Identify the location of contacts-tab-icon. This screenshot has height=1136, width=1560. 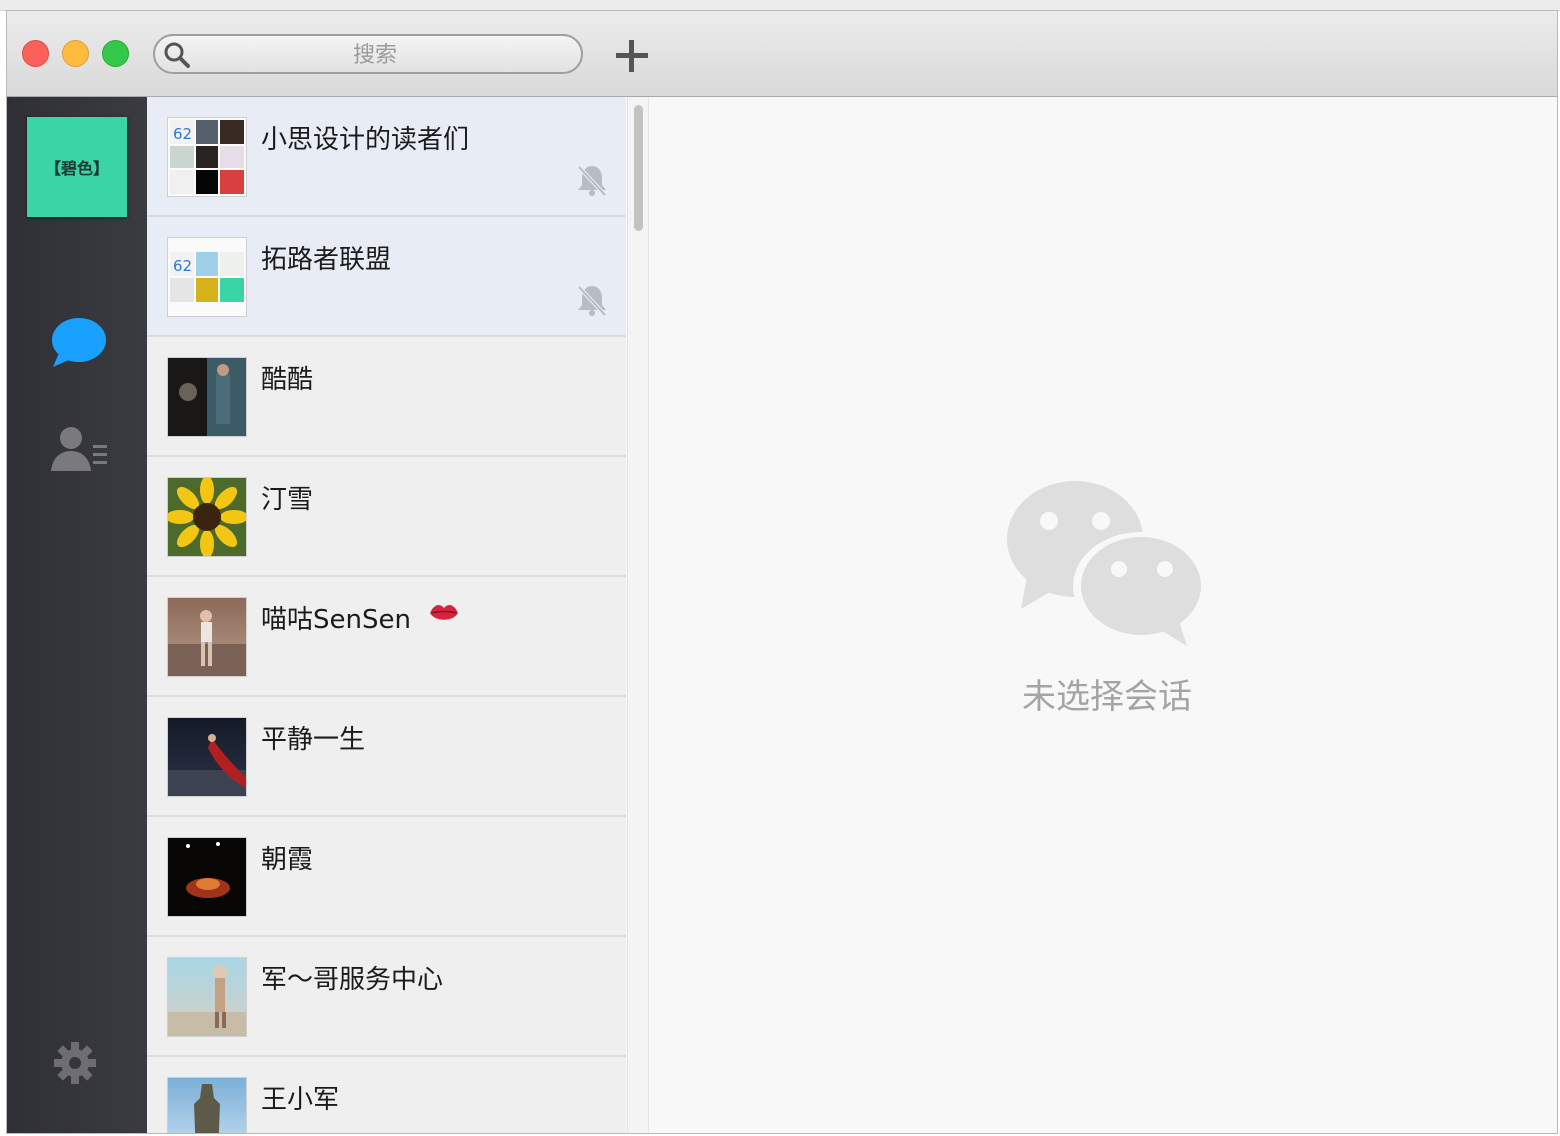
(81, 449).